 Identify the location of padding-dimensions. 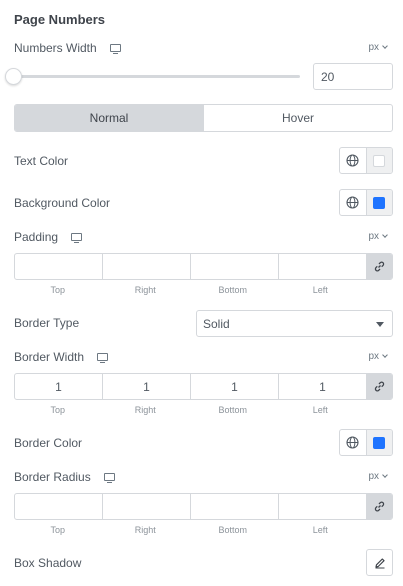
(203, 266).